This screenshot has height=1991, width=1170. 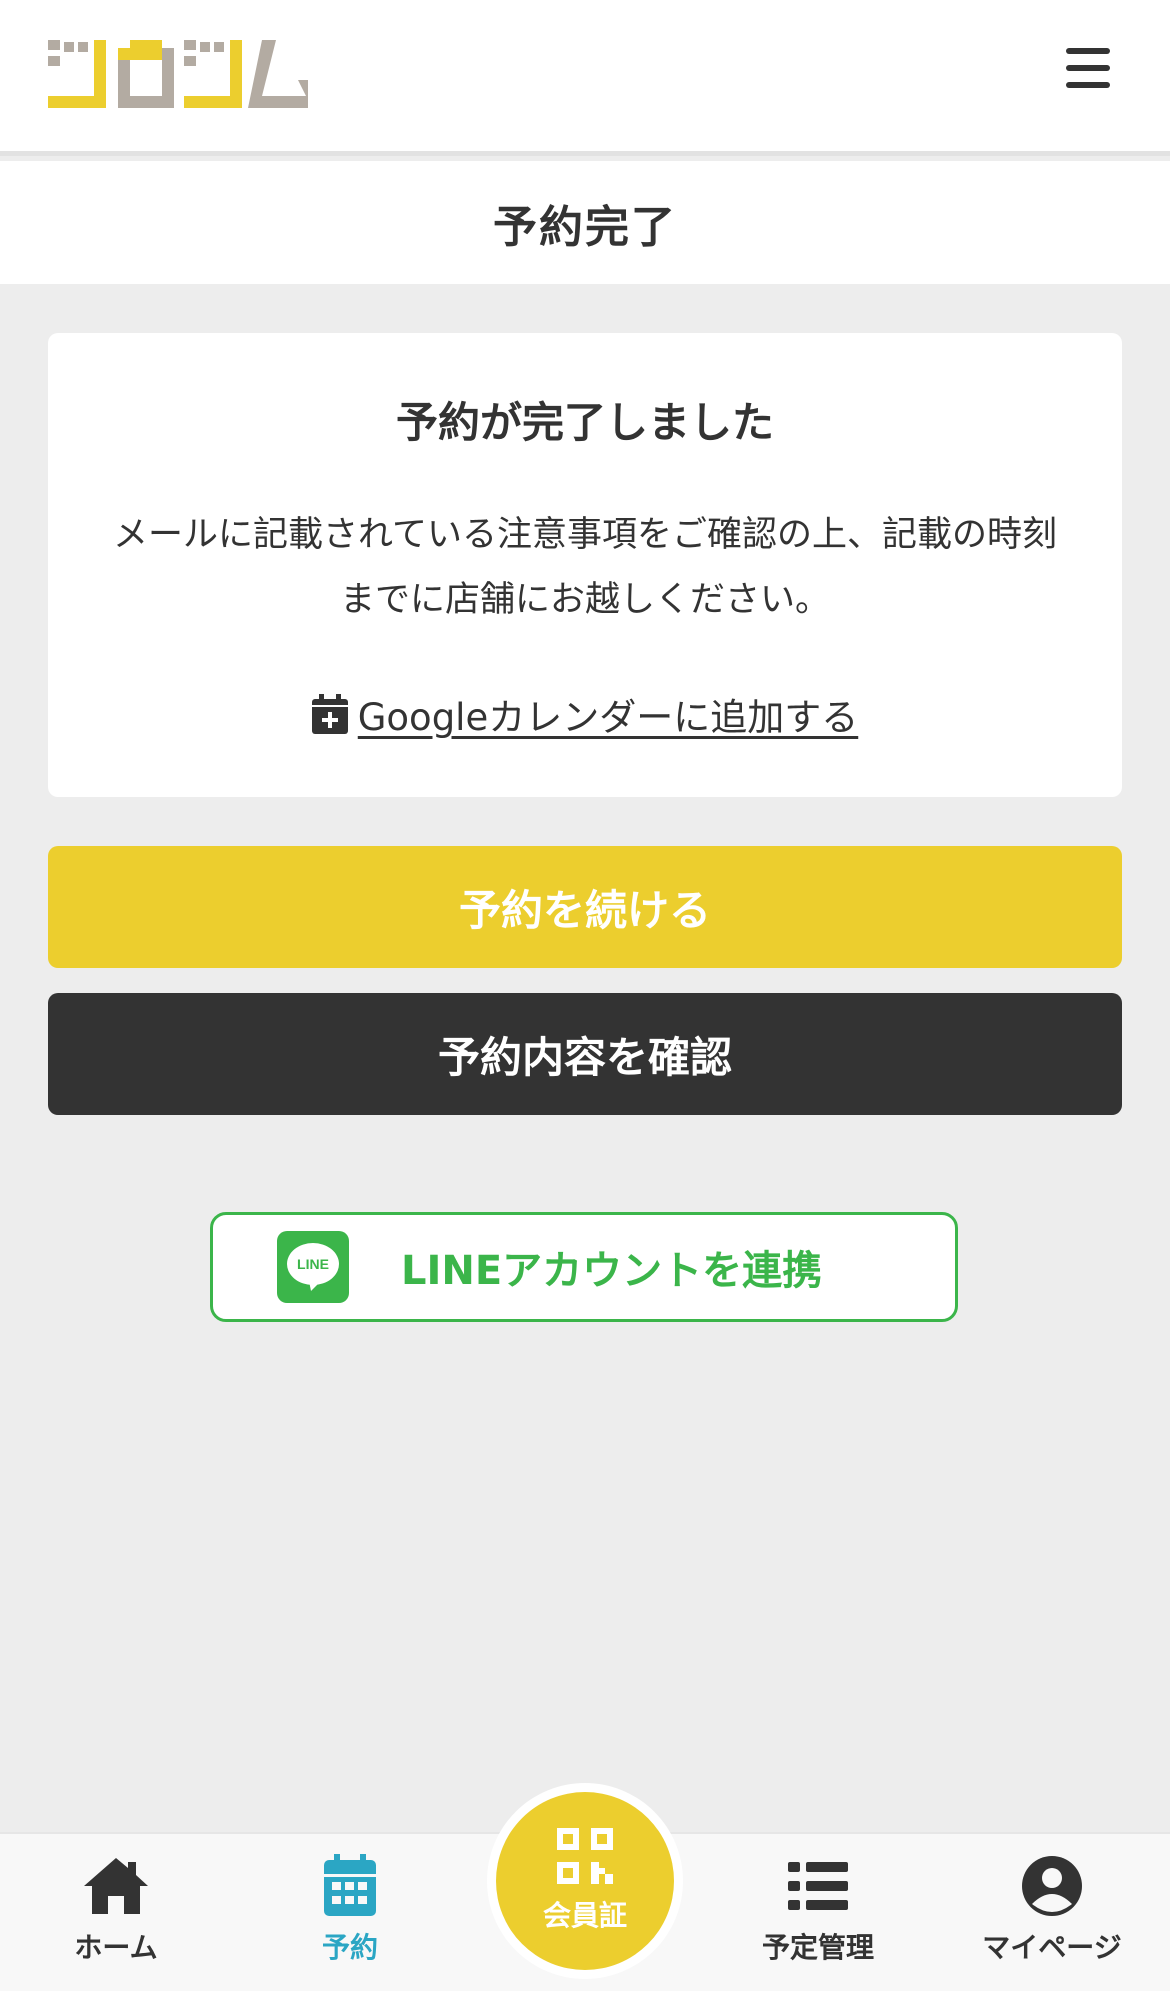 I want to click on nav-reserve: 予約, so click(x=350, y=1914).